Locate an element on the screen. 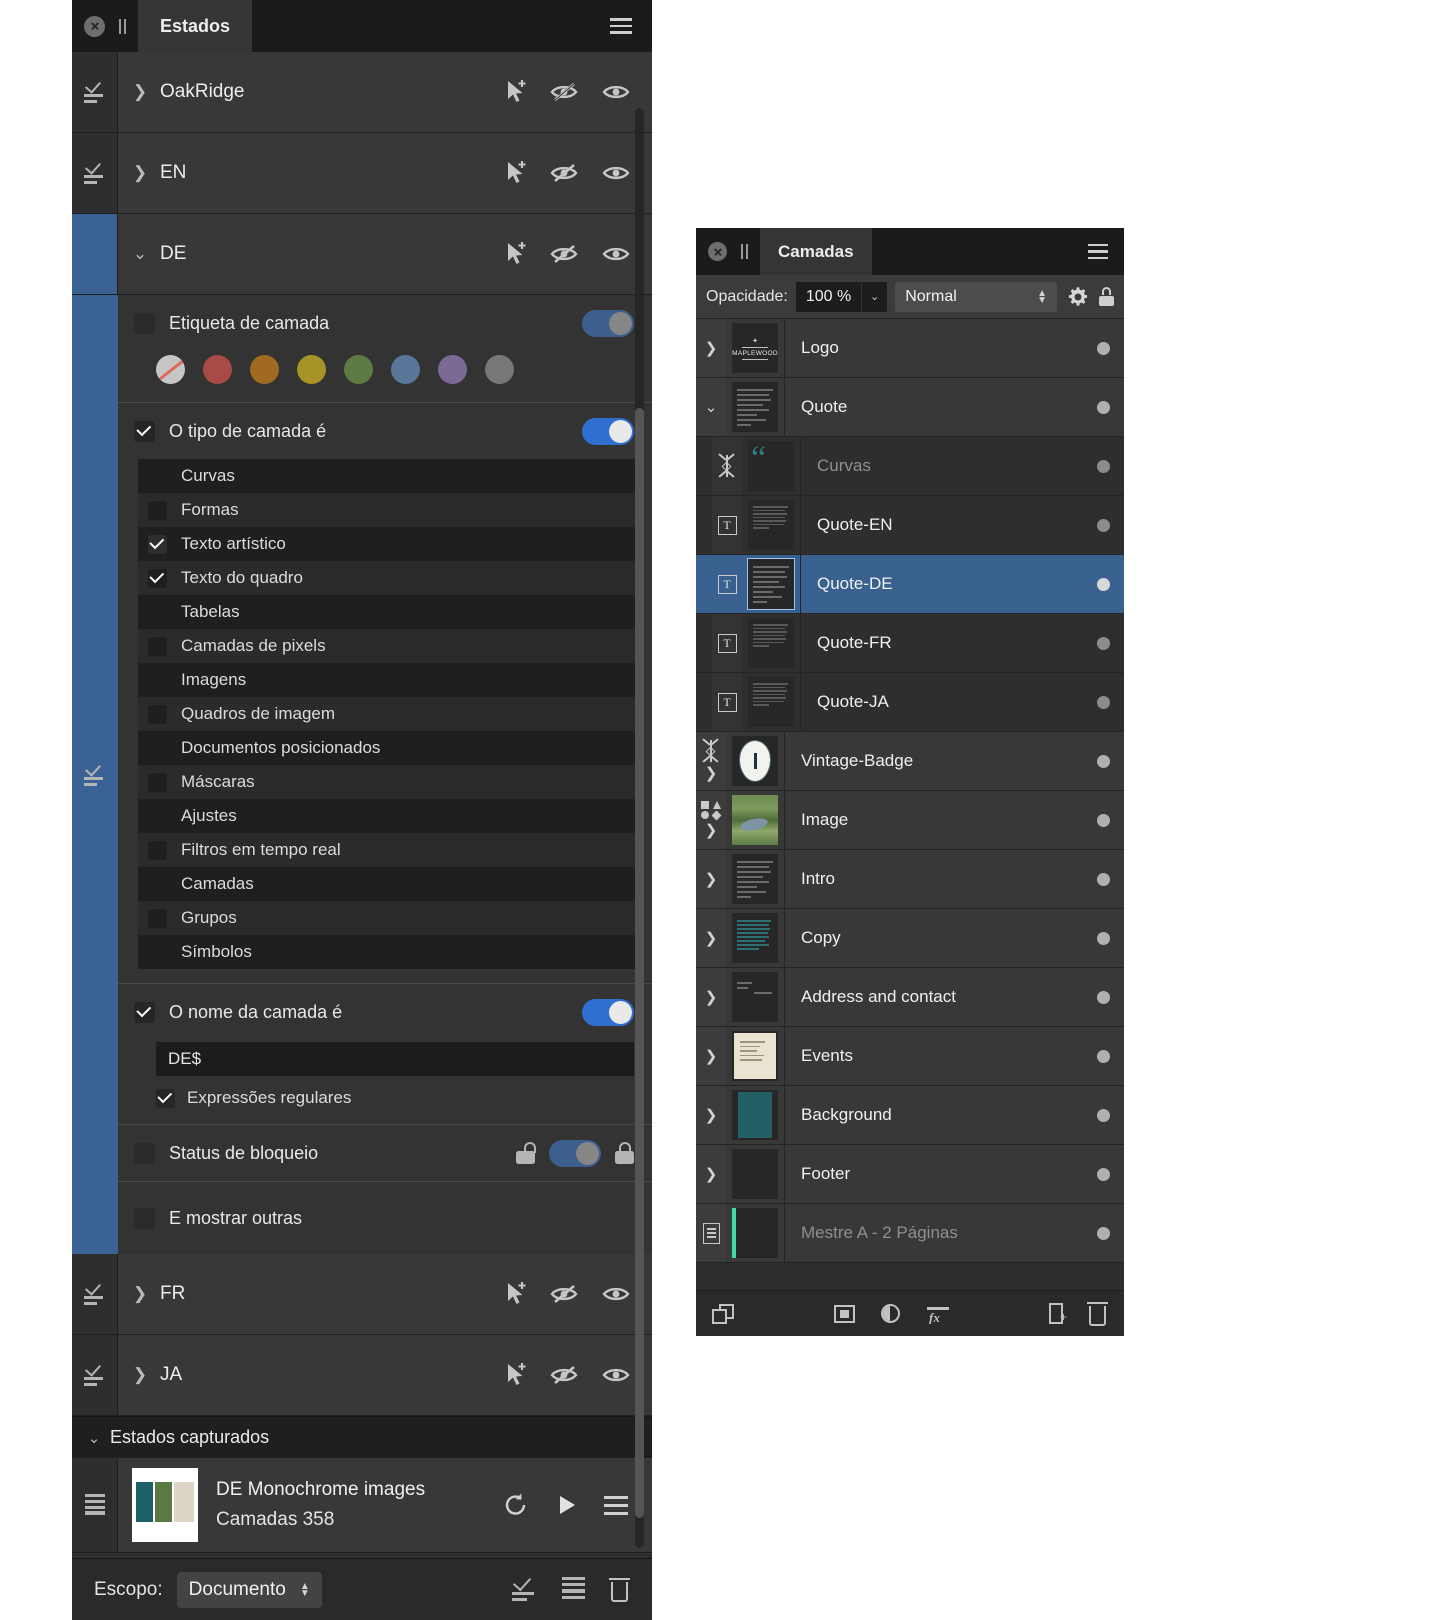  layer-row: “Curvas is located at coordinates (910, 466).